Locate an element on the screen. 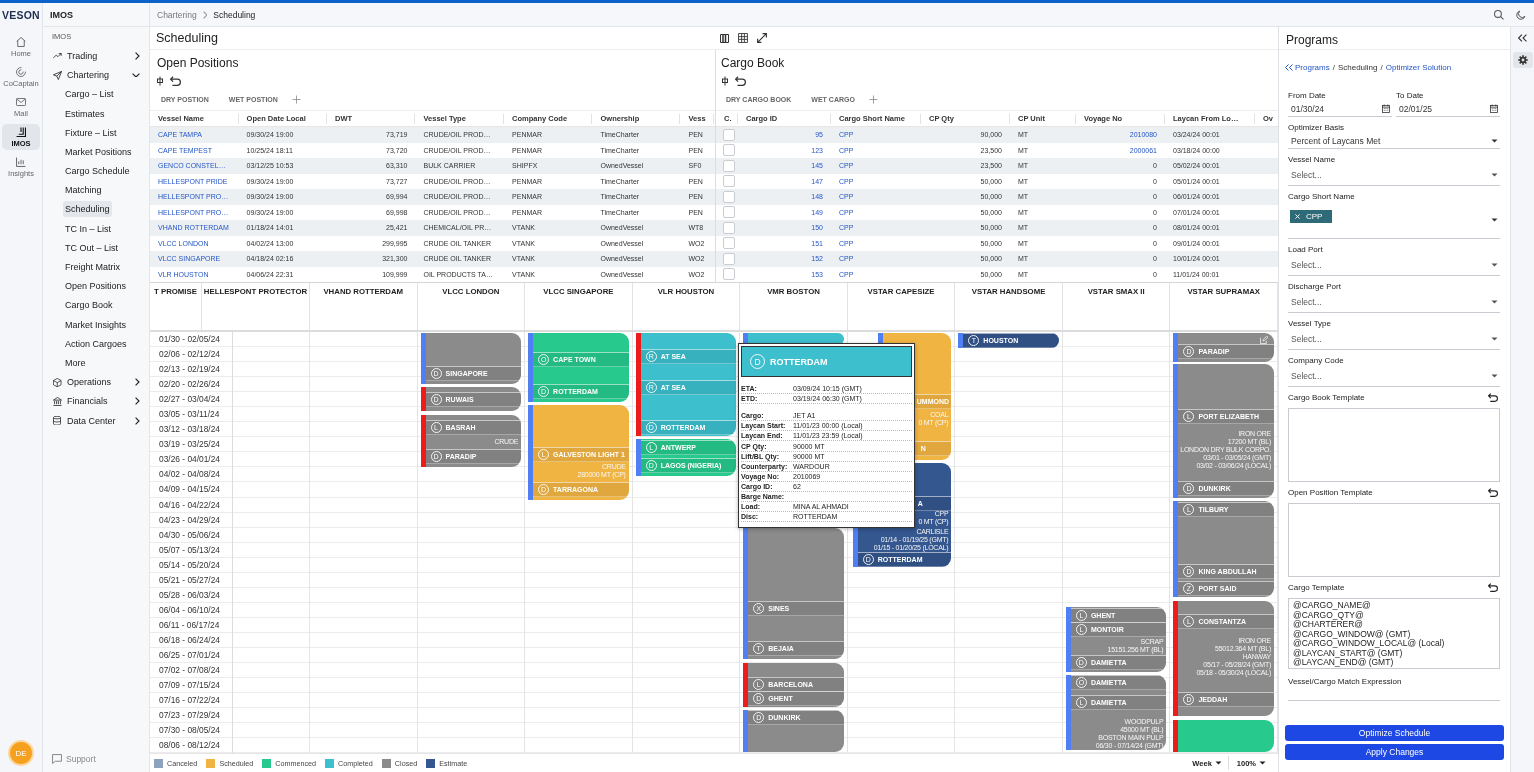  settings-icon is located at coordinates (1522, 60).